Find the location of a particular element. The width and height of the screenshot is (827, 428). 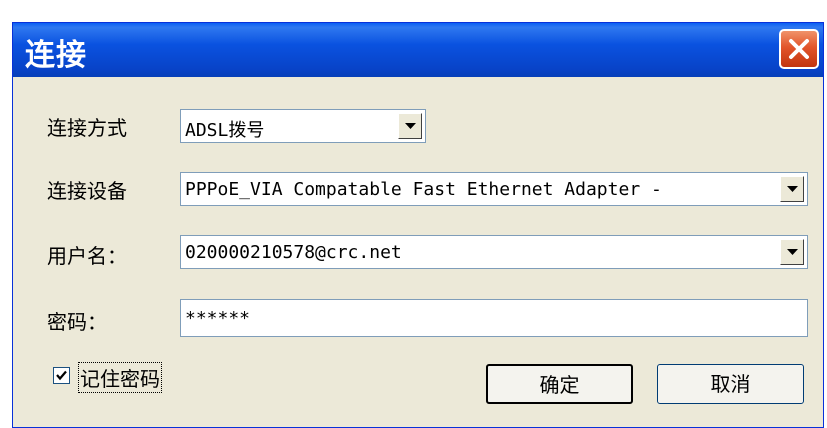

close-button is located at coordinates (799, 49).